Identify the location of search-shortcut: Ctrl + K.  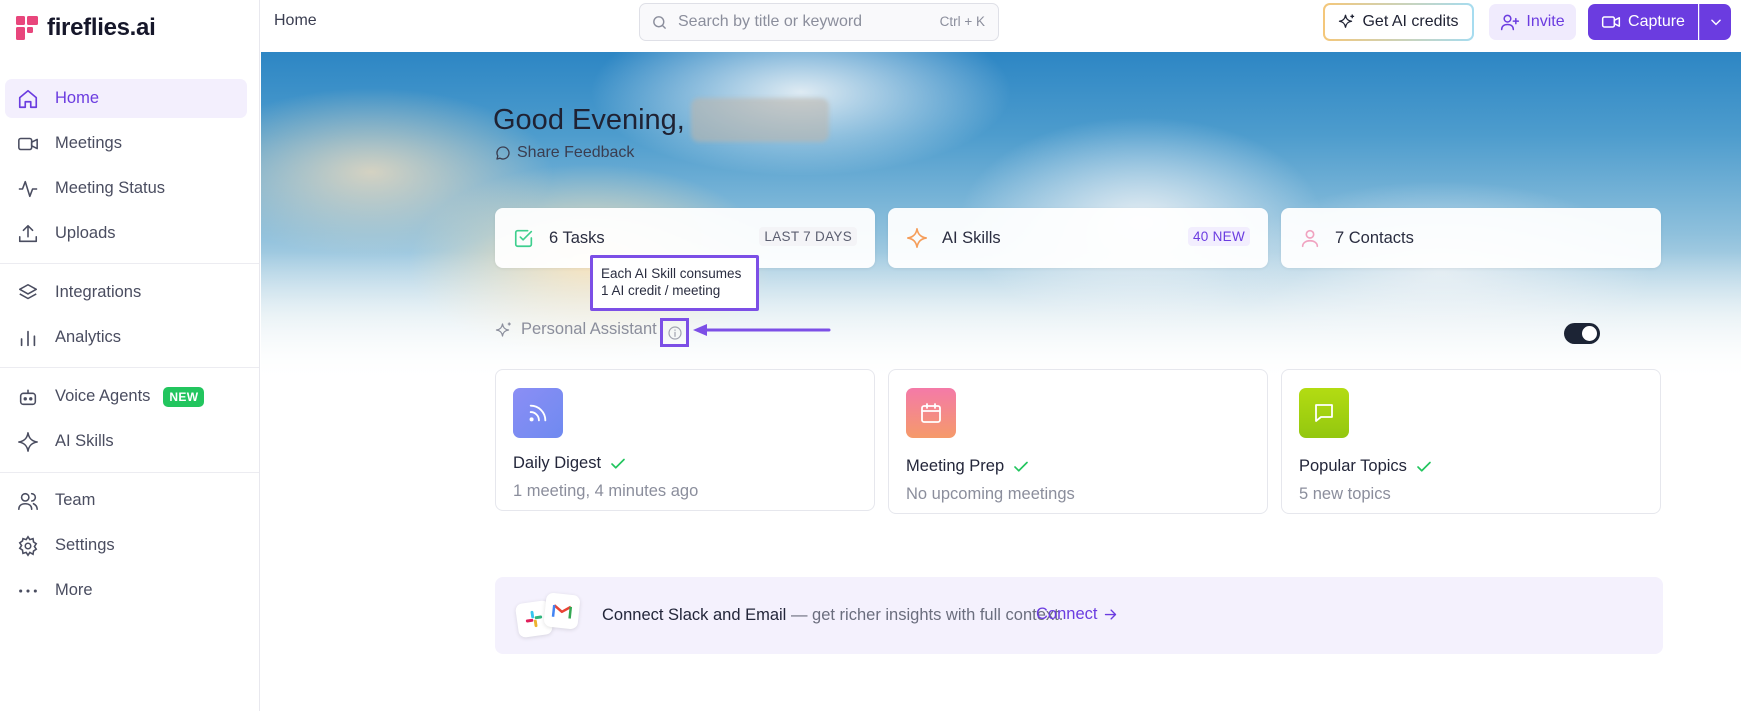
(962, 21).